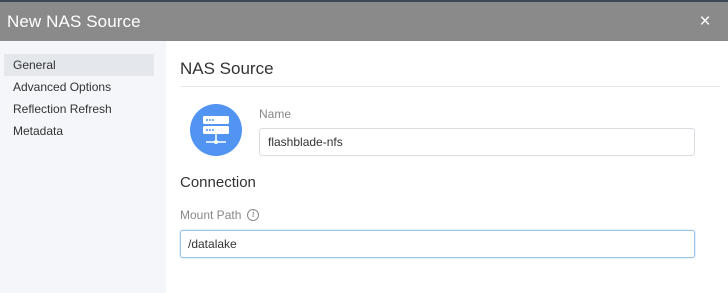  Describe the element at coordinates (275, 114) in the screenshot. I see `name-label: Name` at that location.